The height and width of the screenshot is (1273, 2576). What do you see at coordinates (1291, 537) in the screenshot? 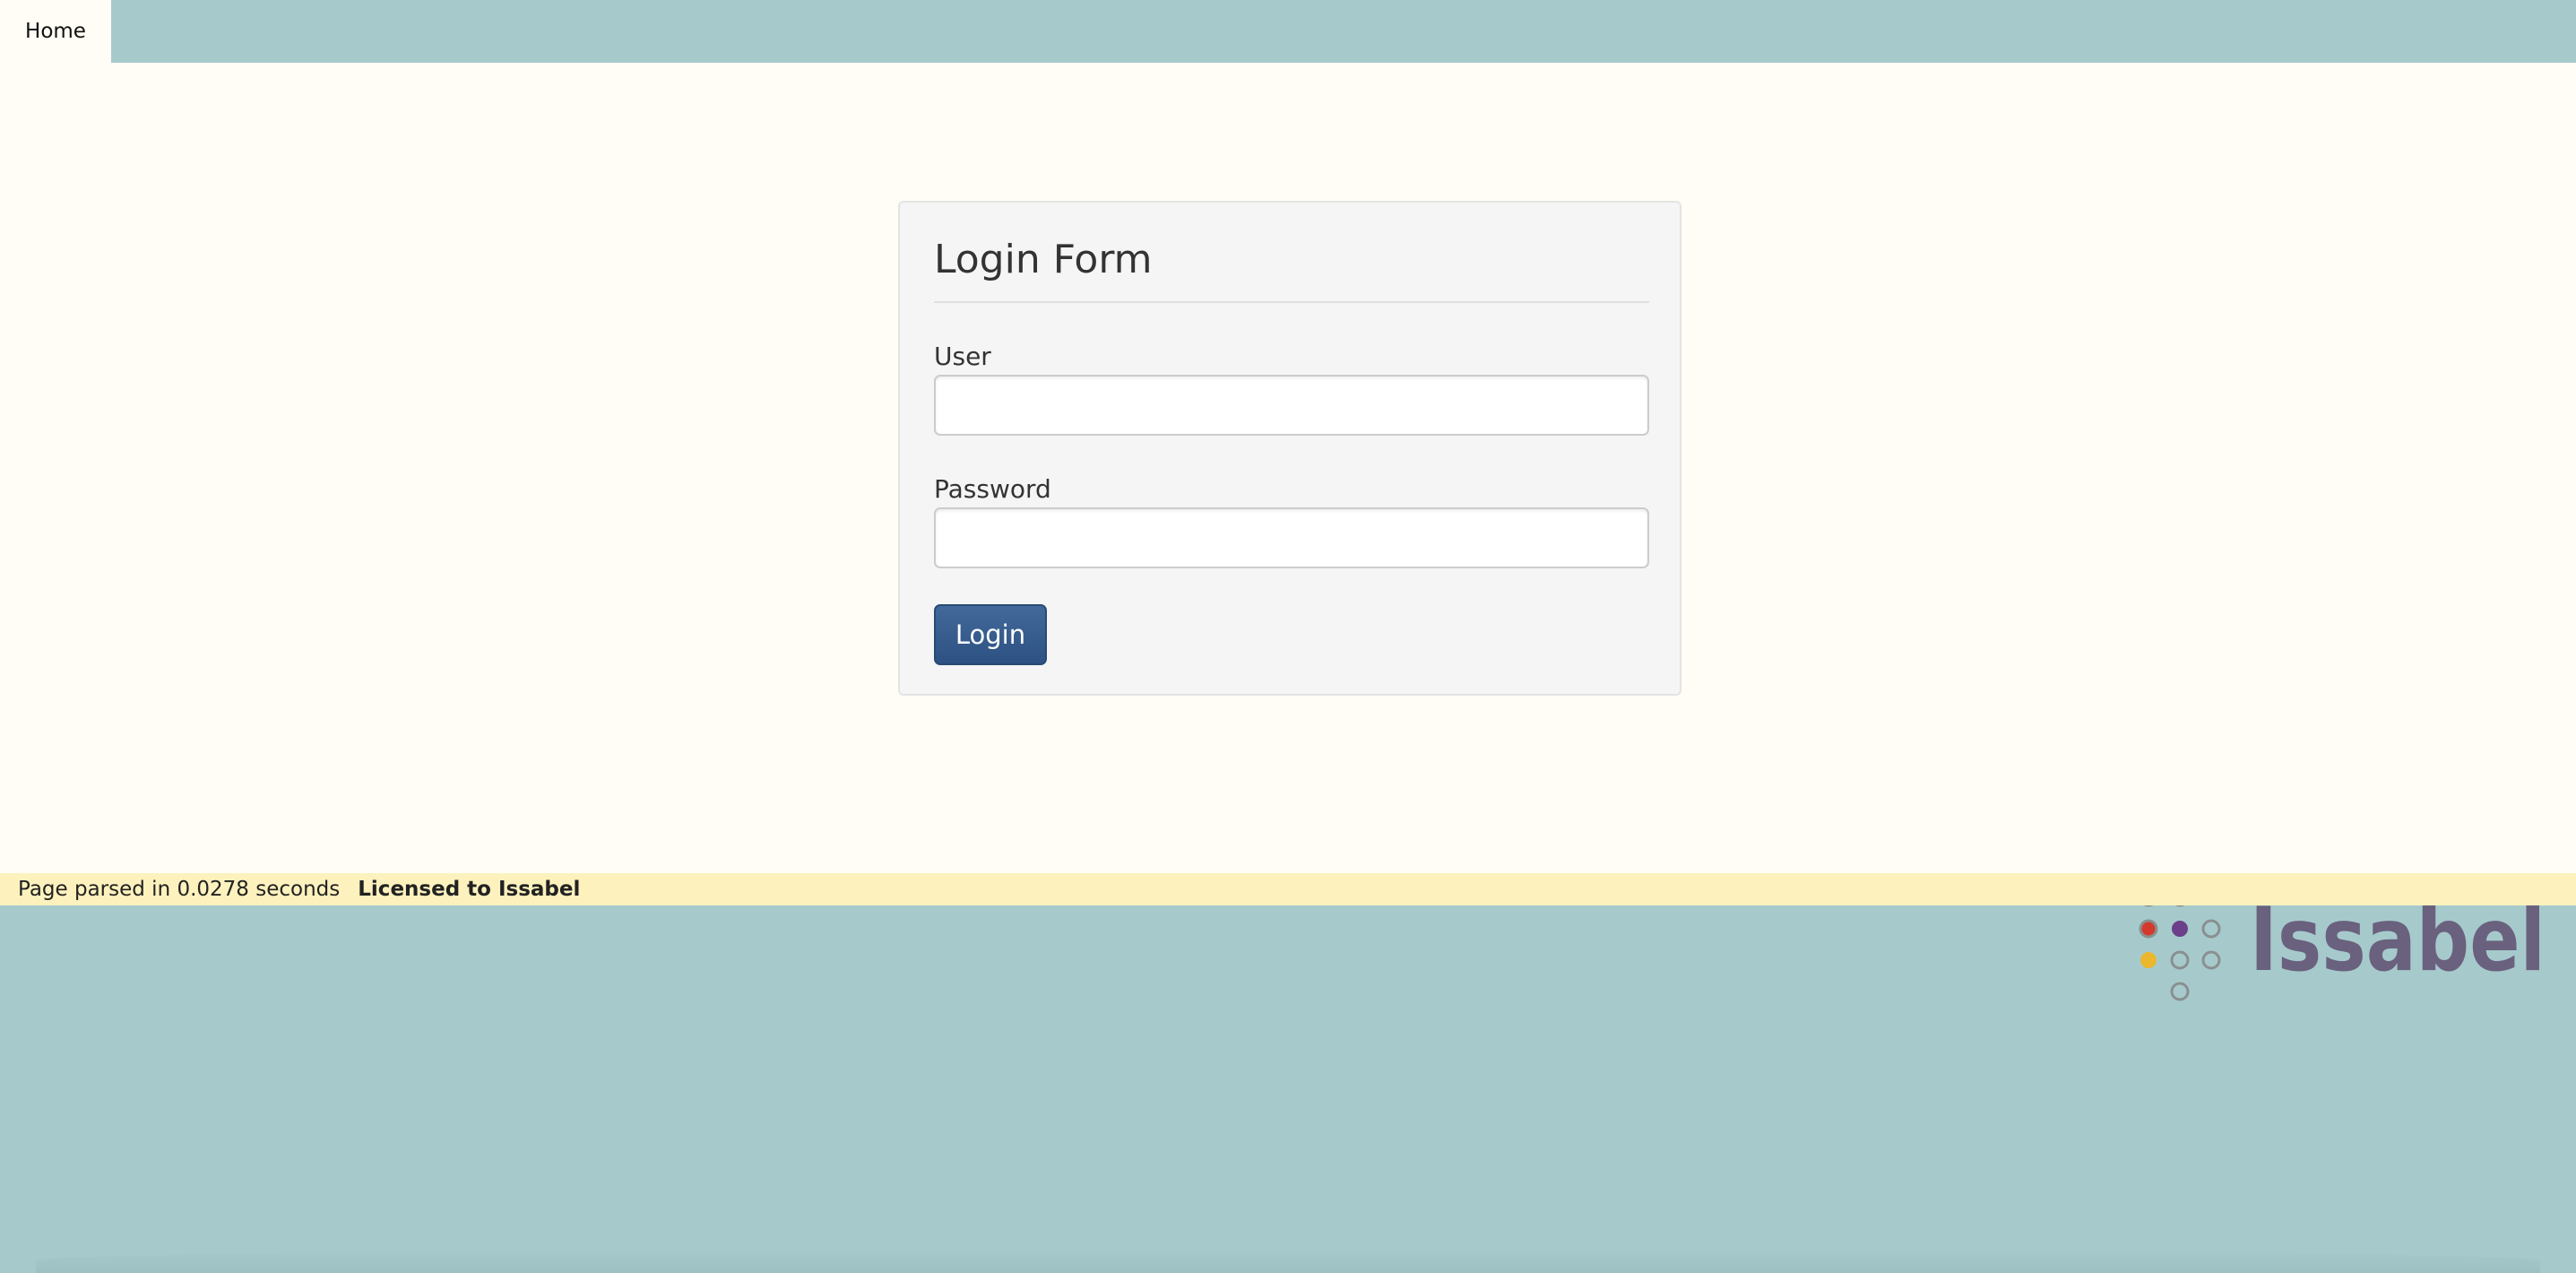
I see `password-input` at bounding box center [1291, 537].